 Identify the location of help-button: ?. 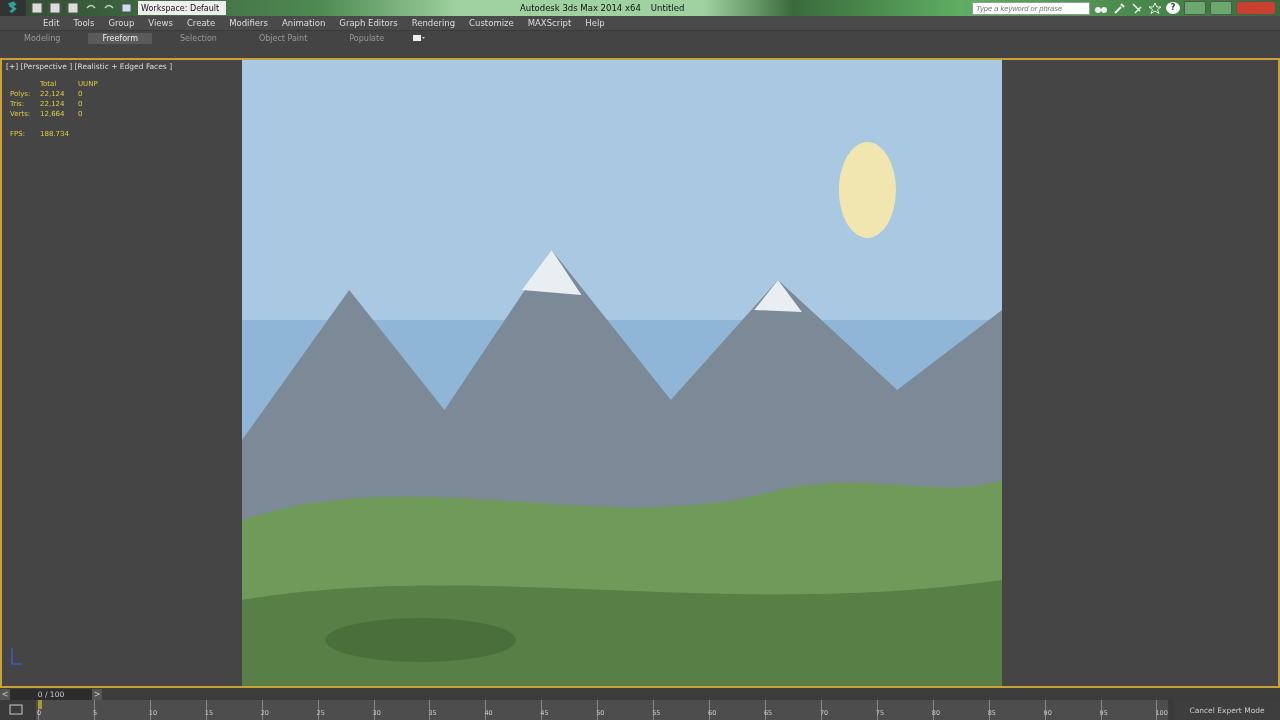
(1173, 8).